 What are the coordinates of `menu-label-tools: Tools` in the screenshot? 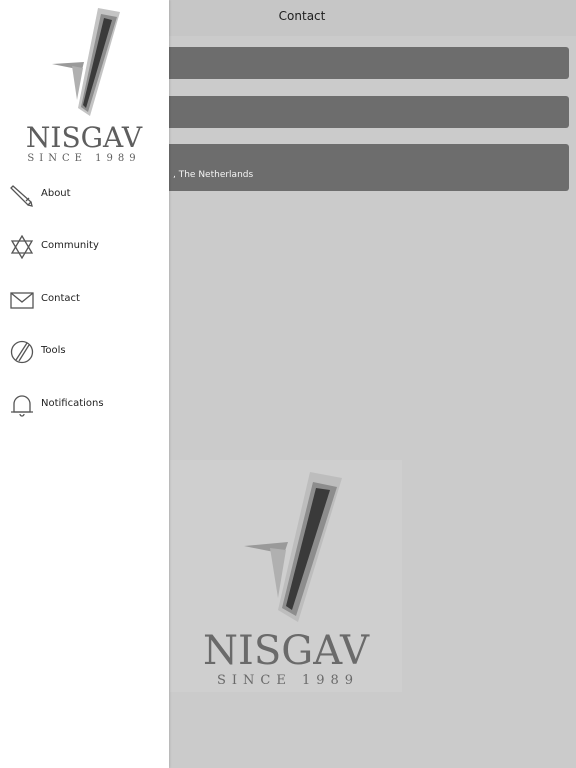 It's located at (53, 350).